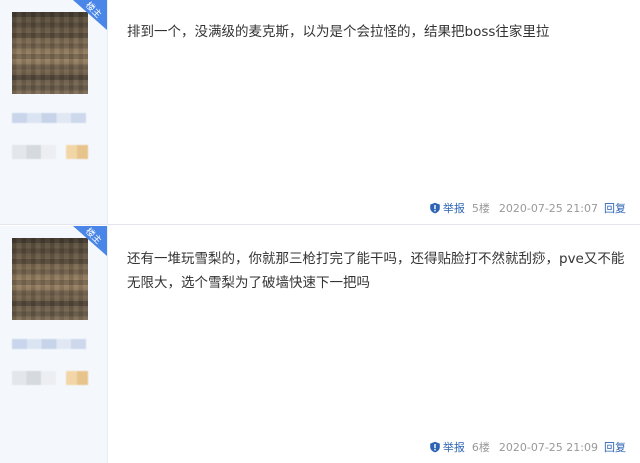 This screenshot has width=640, height=463. I want to click on floor-number: 6楼, so click(480, 447).